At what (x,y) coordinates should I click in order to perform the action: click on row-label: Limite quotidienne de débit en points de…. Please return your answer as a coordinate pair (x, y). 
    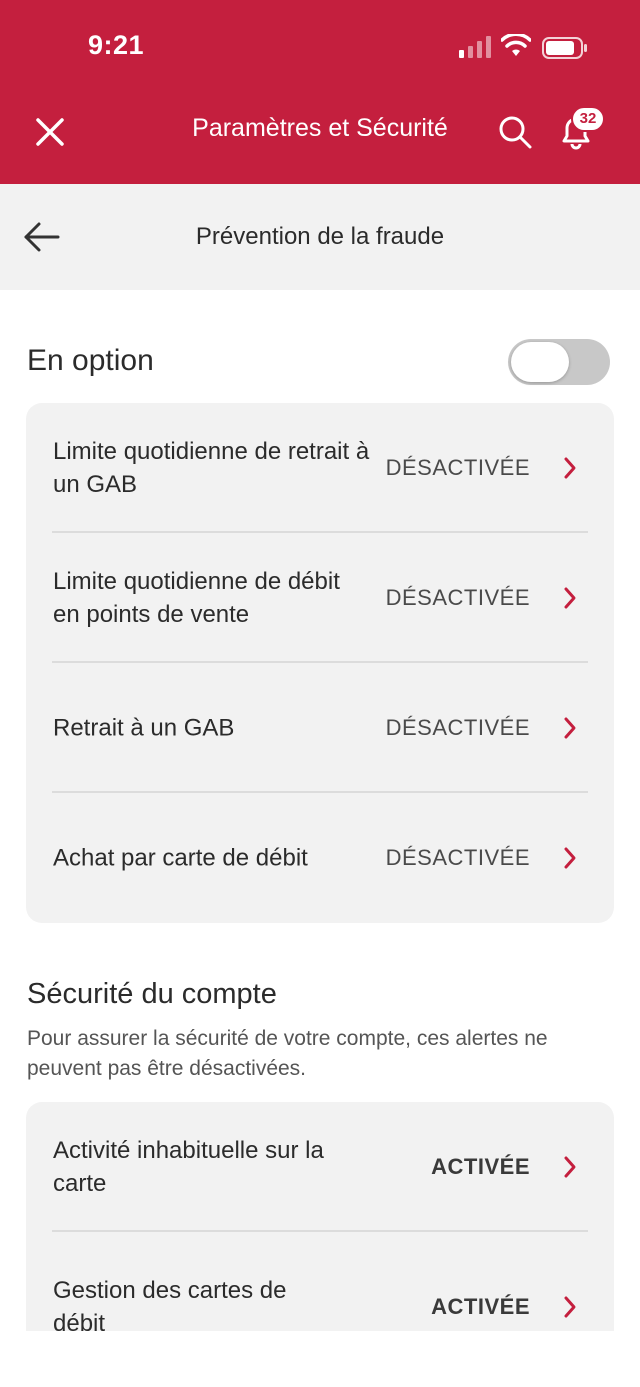
    Looking at the image, I should click on (196, 598).